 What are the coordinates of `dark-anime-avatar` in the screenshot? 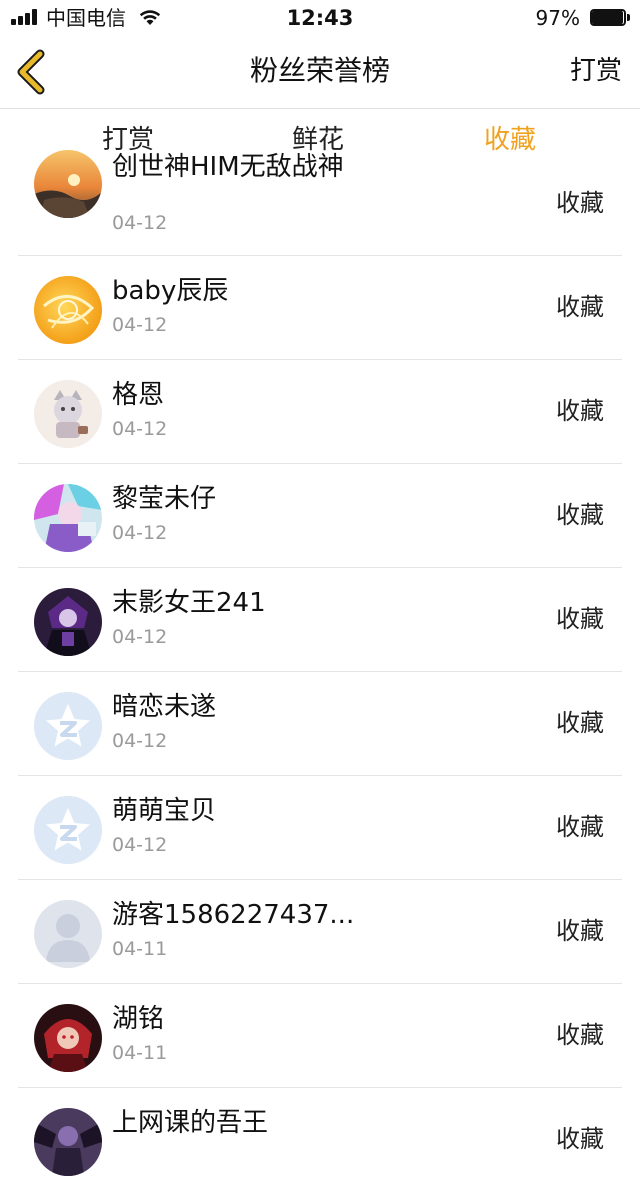 It's located at (68, 622).